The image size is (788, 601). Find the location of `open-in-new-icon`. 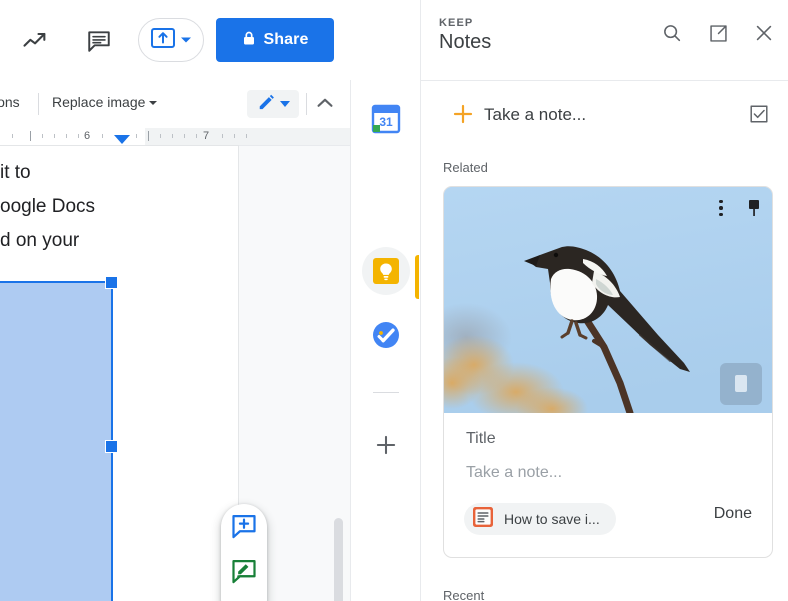

open-in-new-icon is located at coordinates (718, 33).